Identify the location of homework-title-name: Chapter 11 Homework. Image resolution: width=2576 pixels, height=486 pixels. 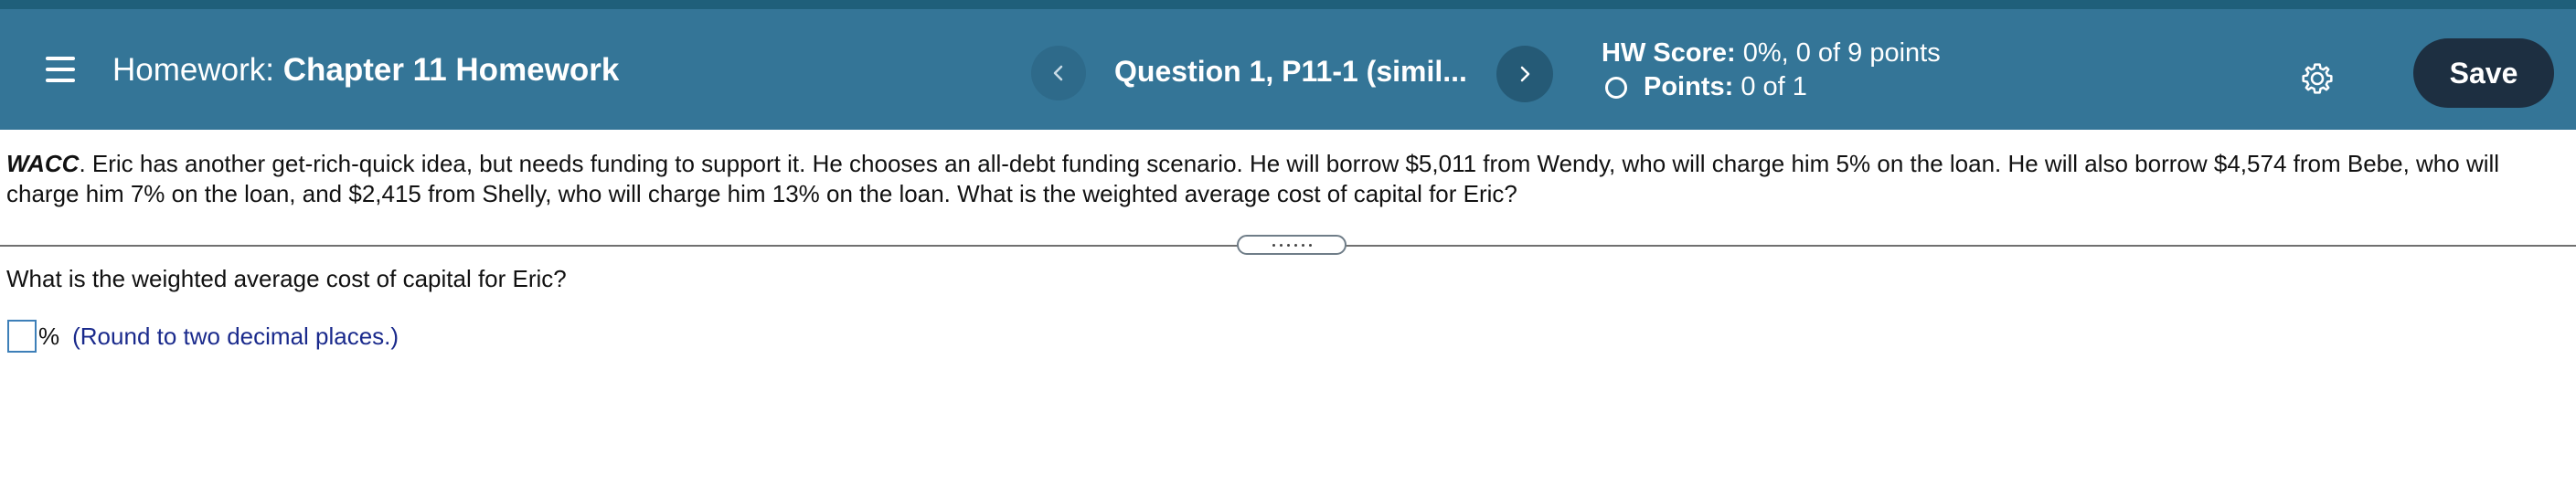
(451, 70).